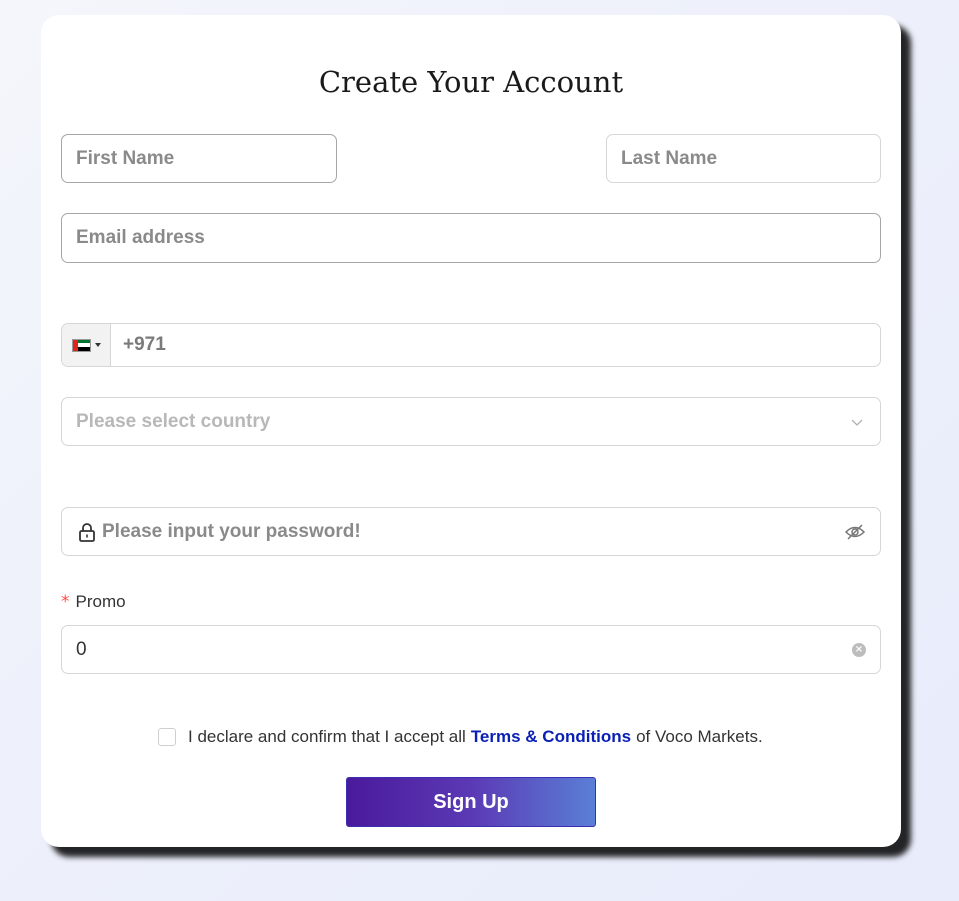 The width and height of the screenshot is (959, 901). What do you see at coordinates (495, 345) in the screenshot?
I see `phone-input` at bounding box center [495, 345].